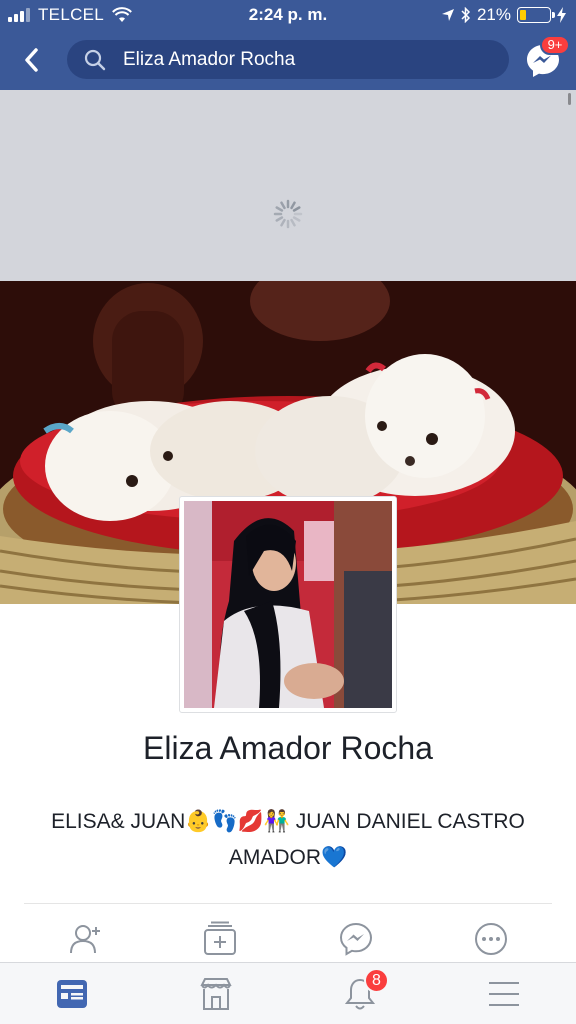  I want to click on bluetooth-icon, so click(466, 15).